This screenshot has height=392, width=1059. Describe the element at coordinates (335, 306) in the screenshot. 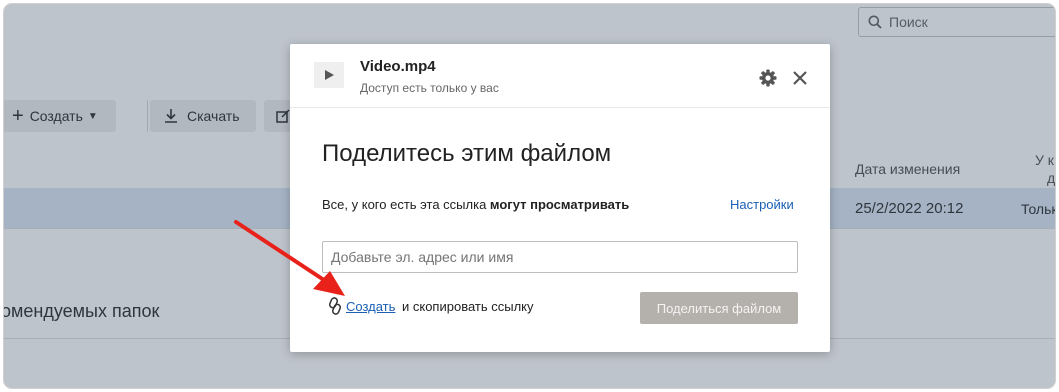

I see `link-icon` at that location.